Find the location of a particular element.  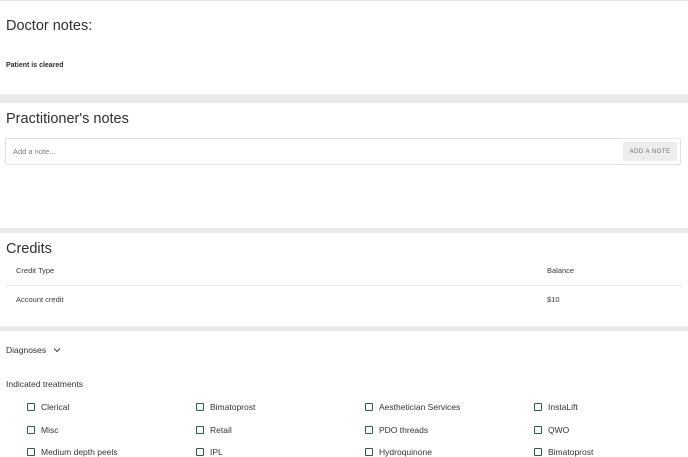

treatment-label: Aesthetician Services is located at coordinates (420, 407).